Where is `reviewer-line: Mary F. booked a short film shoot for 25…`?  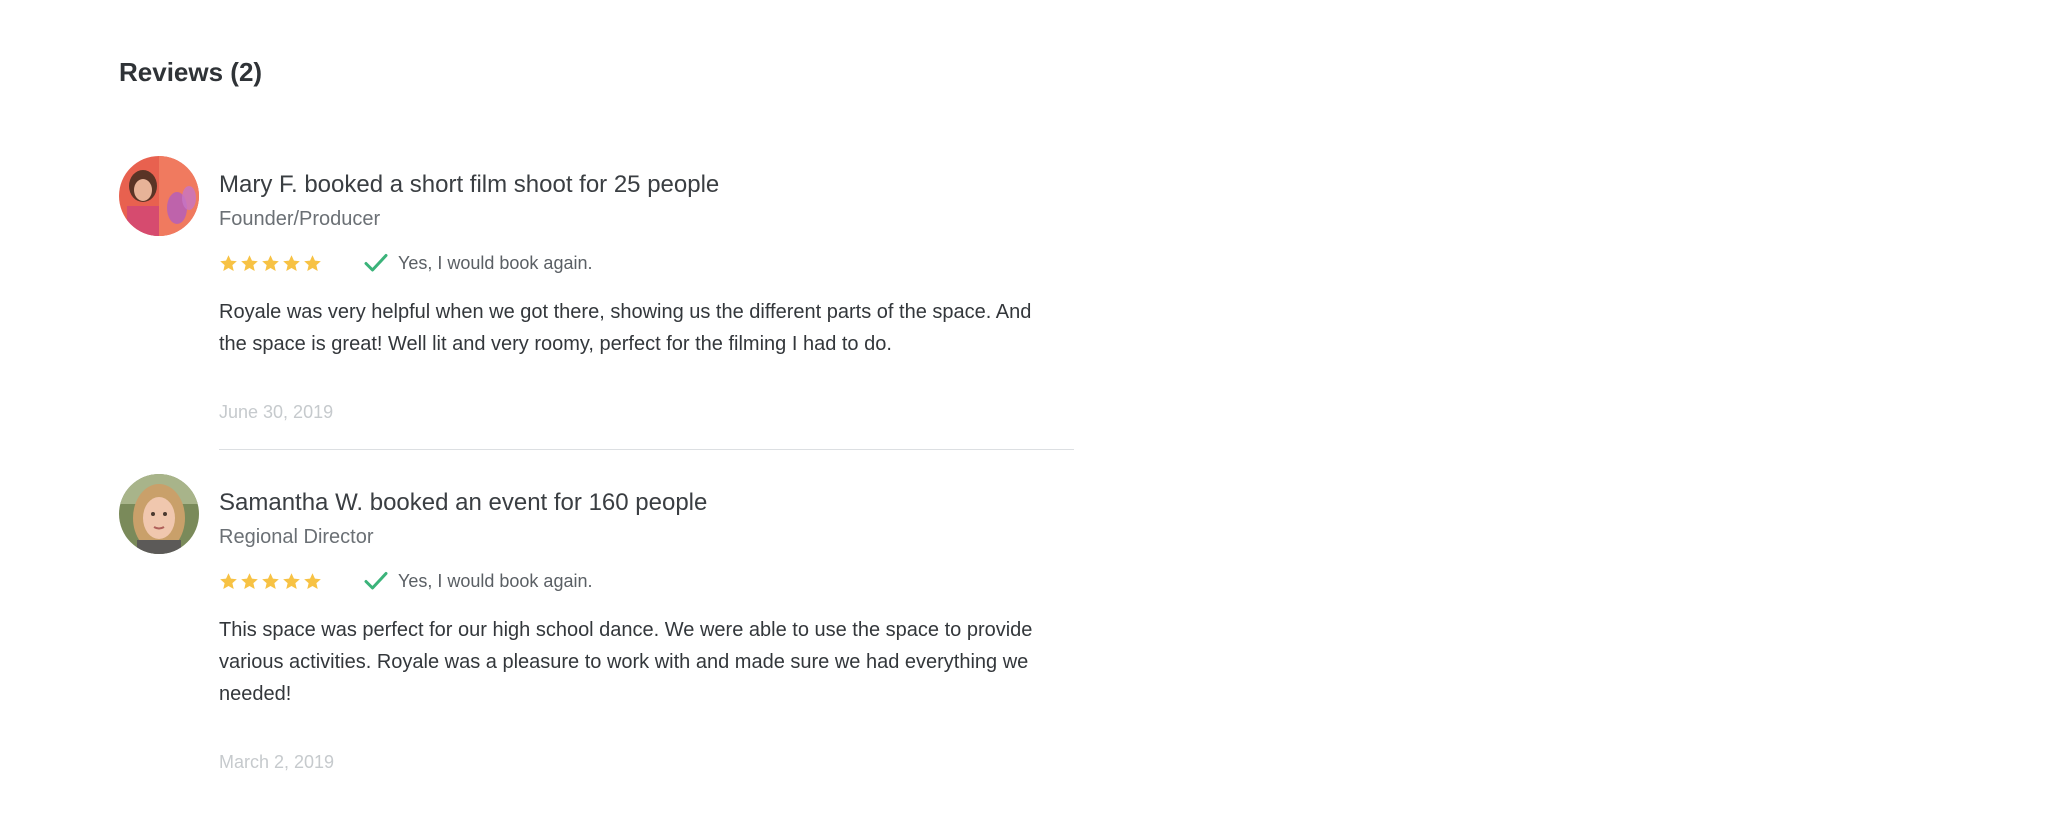
reviewer-line: Mary F. booked a short film shoot for 25… is located at coordinates (469, 184).